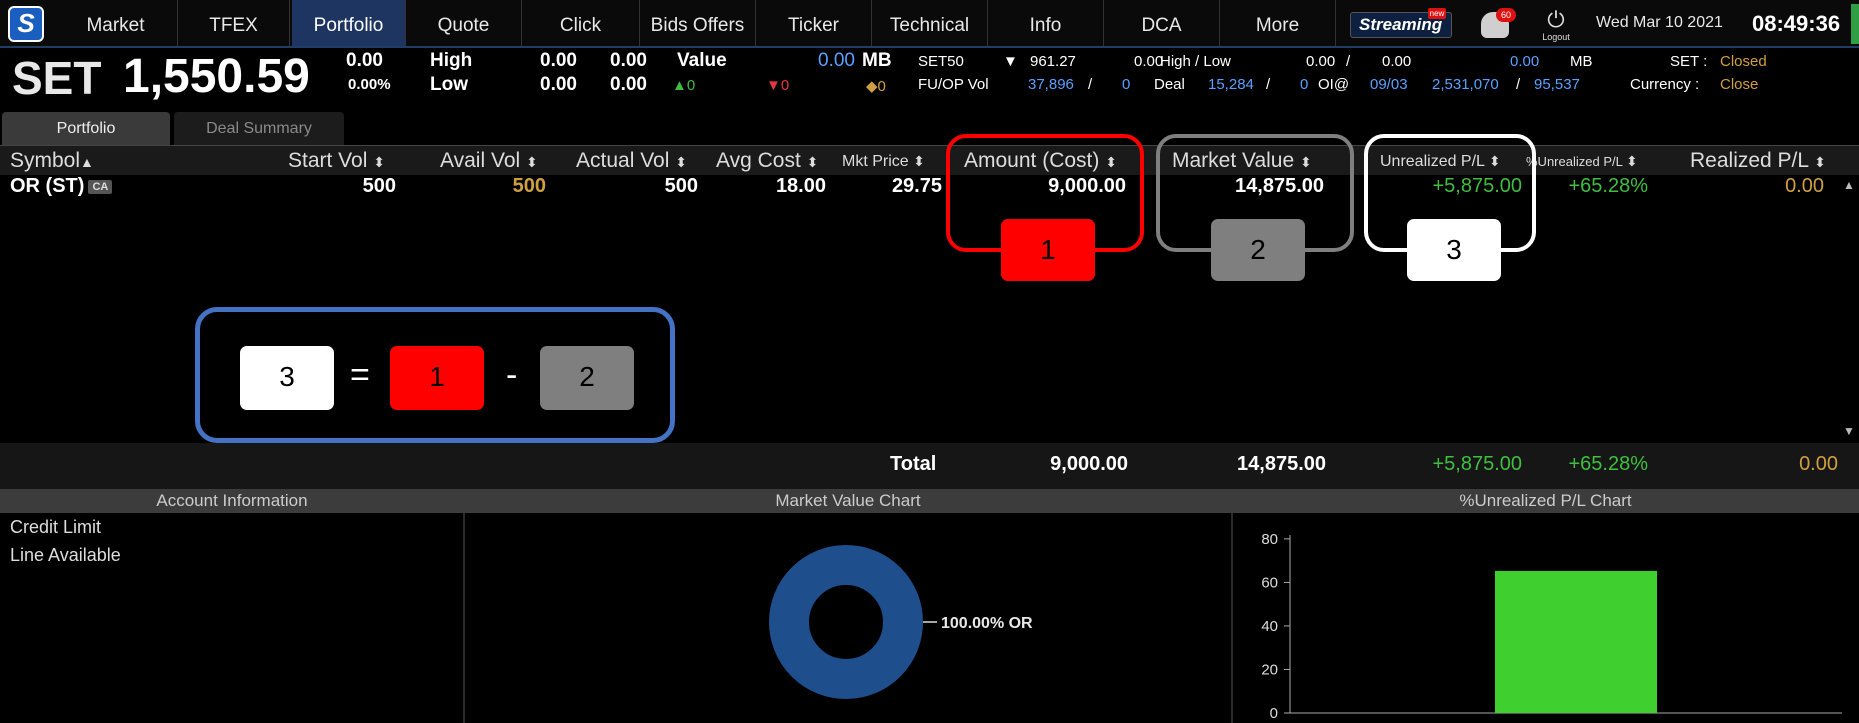 This screenshot has width=1859, height=723. What do you see at coordinates (785, 85) in the screenshot?
I see `down-count-value: 0` at bounding box center [785, 85].